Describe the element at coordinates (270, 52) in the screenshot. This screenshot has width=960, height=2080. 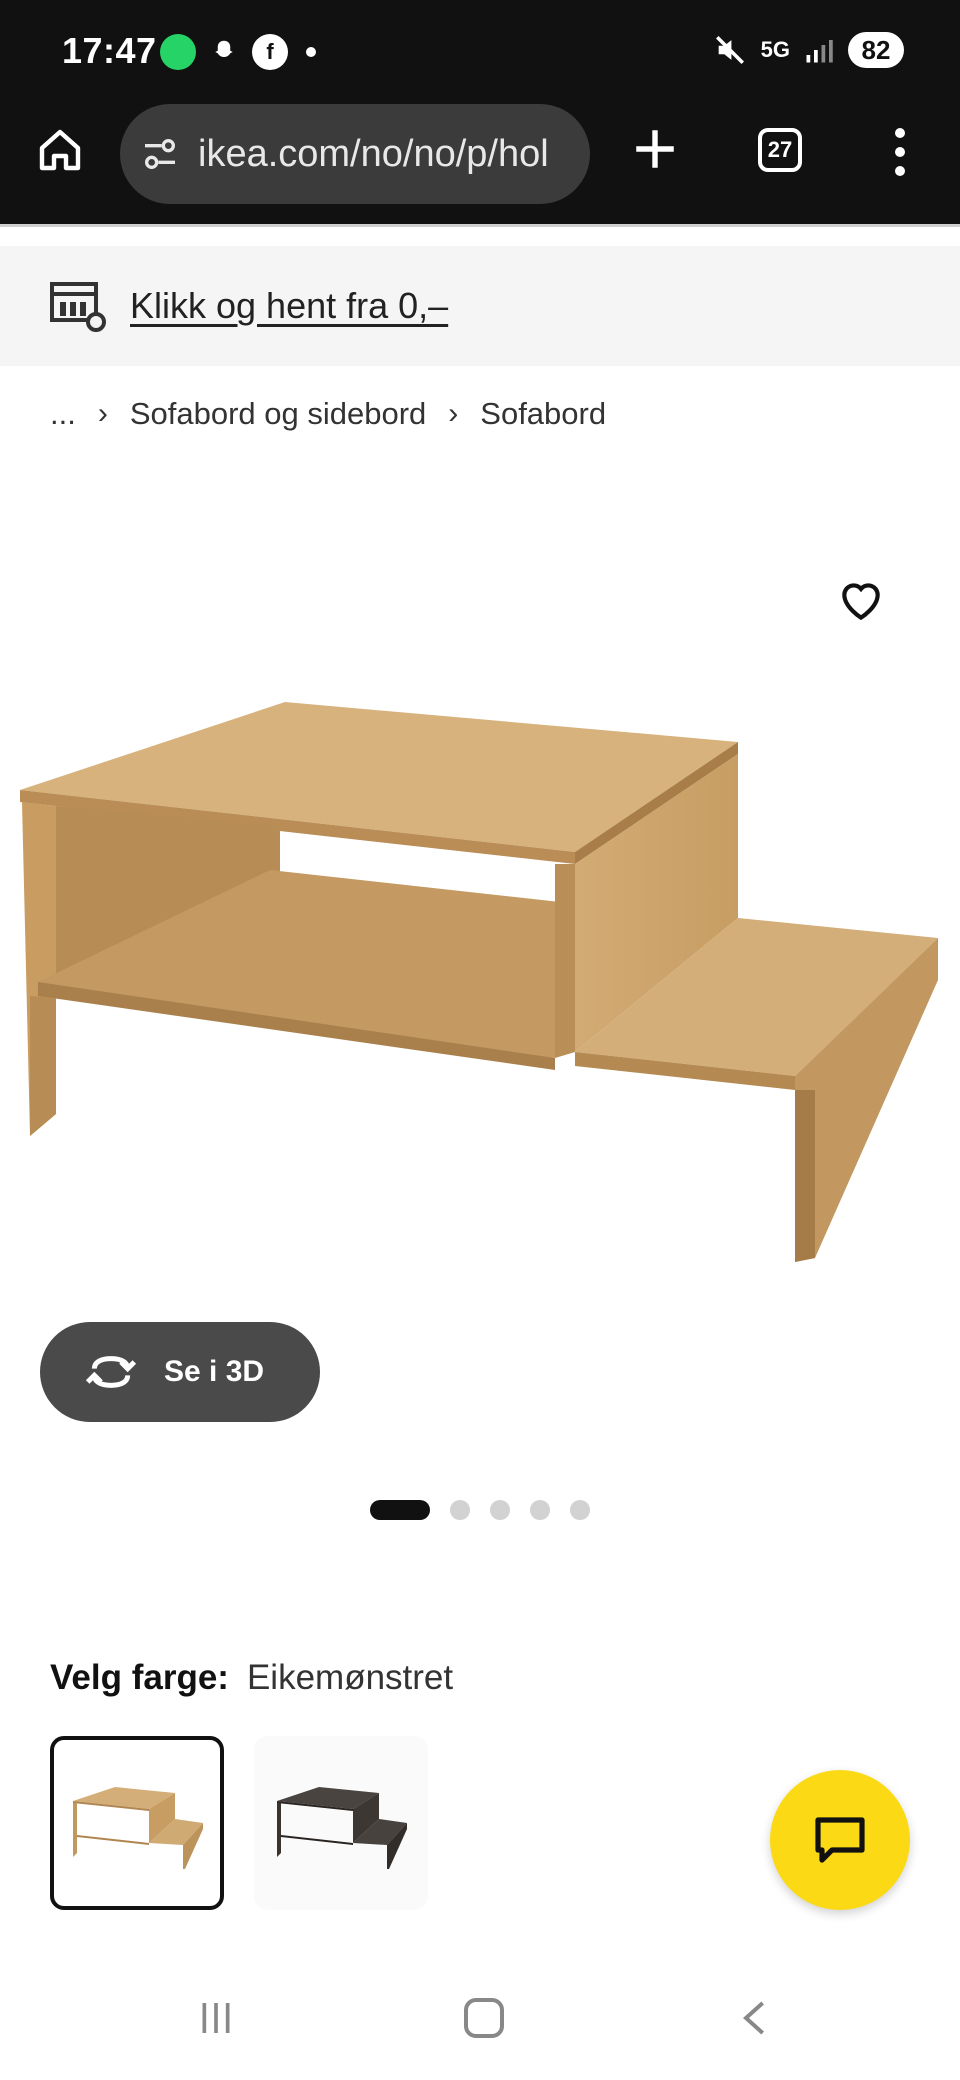
I see `facebook-icon: f` at that location.